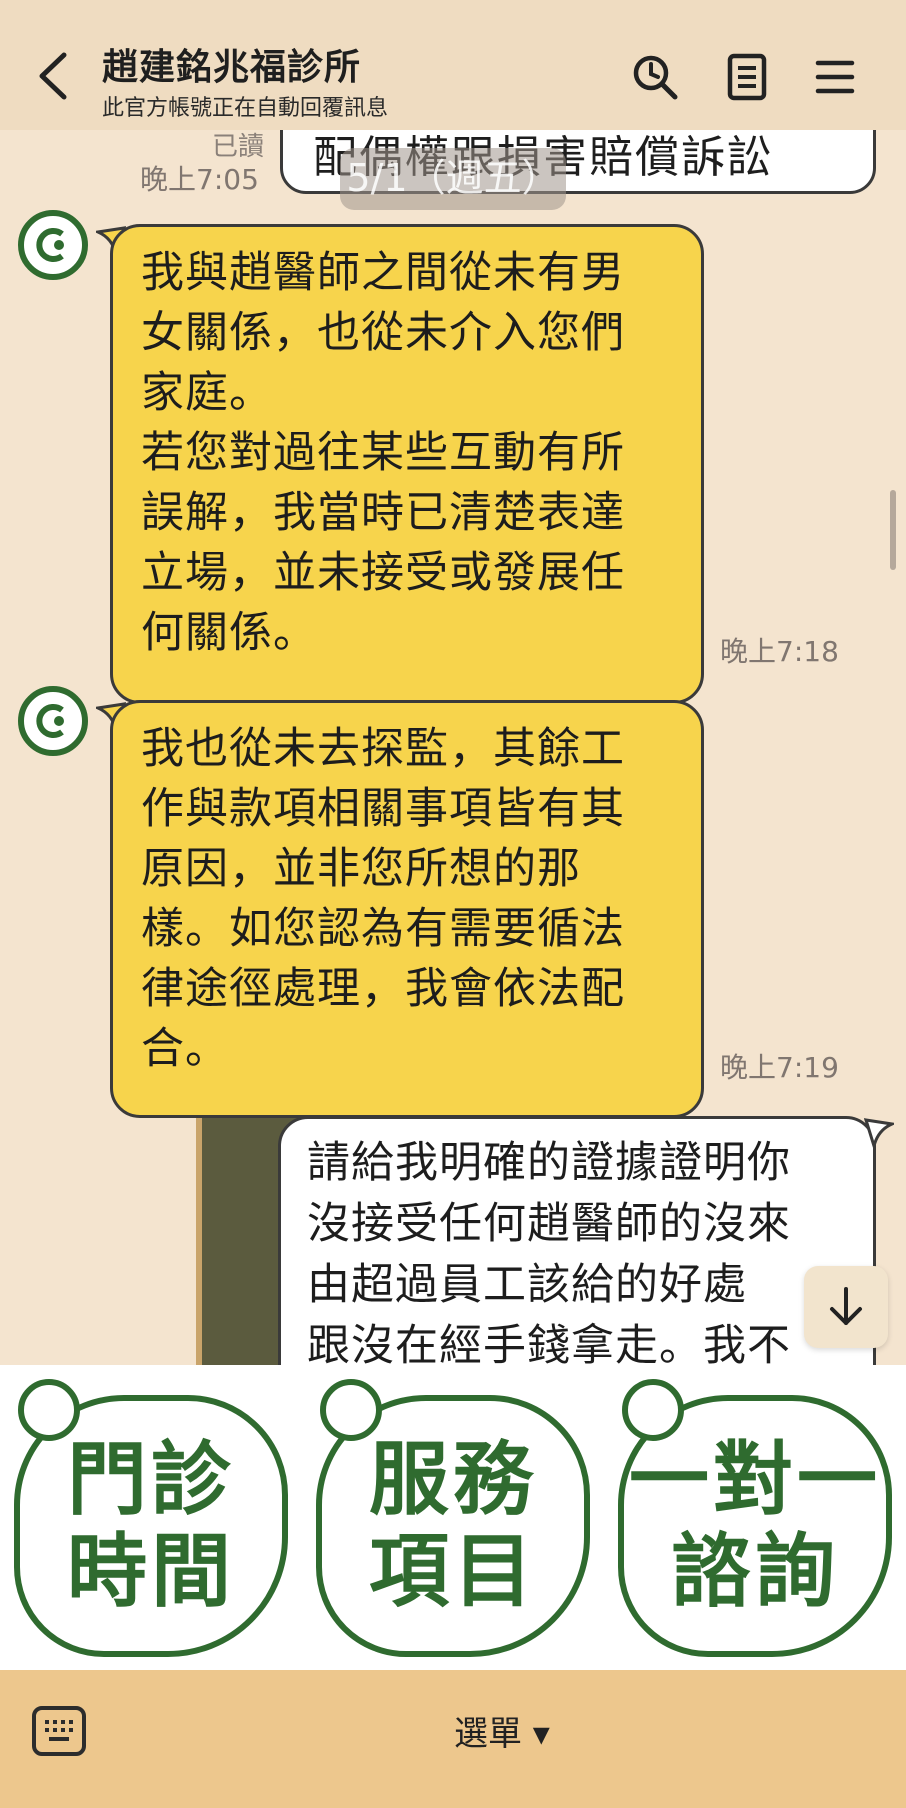  Describe the element at coordinates (779, 1067) in the screenshot. I see `message-time: 晚上7:19` at that location.